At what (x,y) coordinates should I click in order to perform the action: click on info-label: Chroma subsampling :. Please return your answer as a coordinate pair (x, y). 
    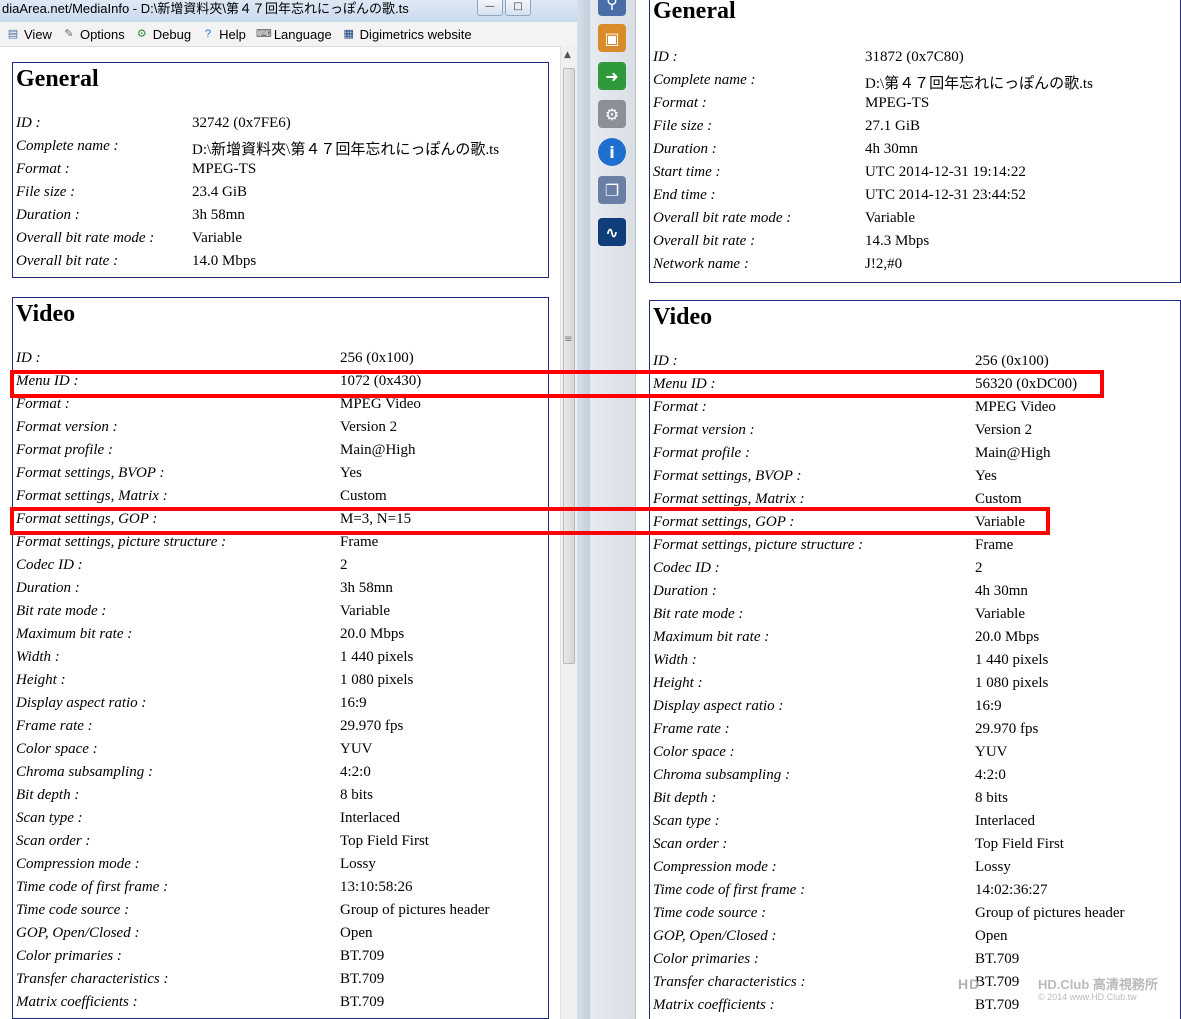
    Looking at the image, I should click on (84, 772).